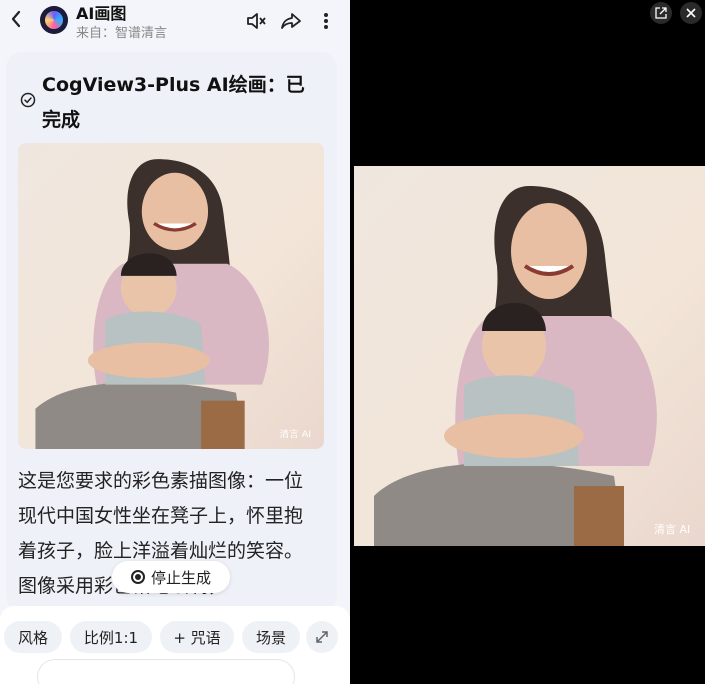  I want to click on card-title: CogView3-Plus AI绘画：已完成, so click(173, 102).